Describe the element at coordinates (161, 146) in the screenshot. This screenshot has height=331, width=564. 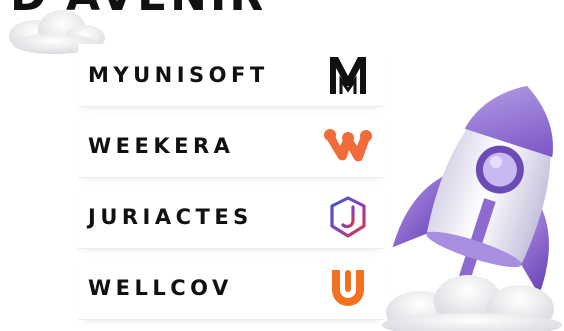
I see `brand-name: WEEKERA` at that location.